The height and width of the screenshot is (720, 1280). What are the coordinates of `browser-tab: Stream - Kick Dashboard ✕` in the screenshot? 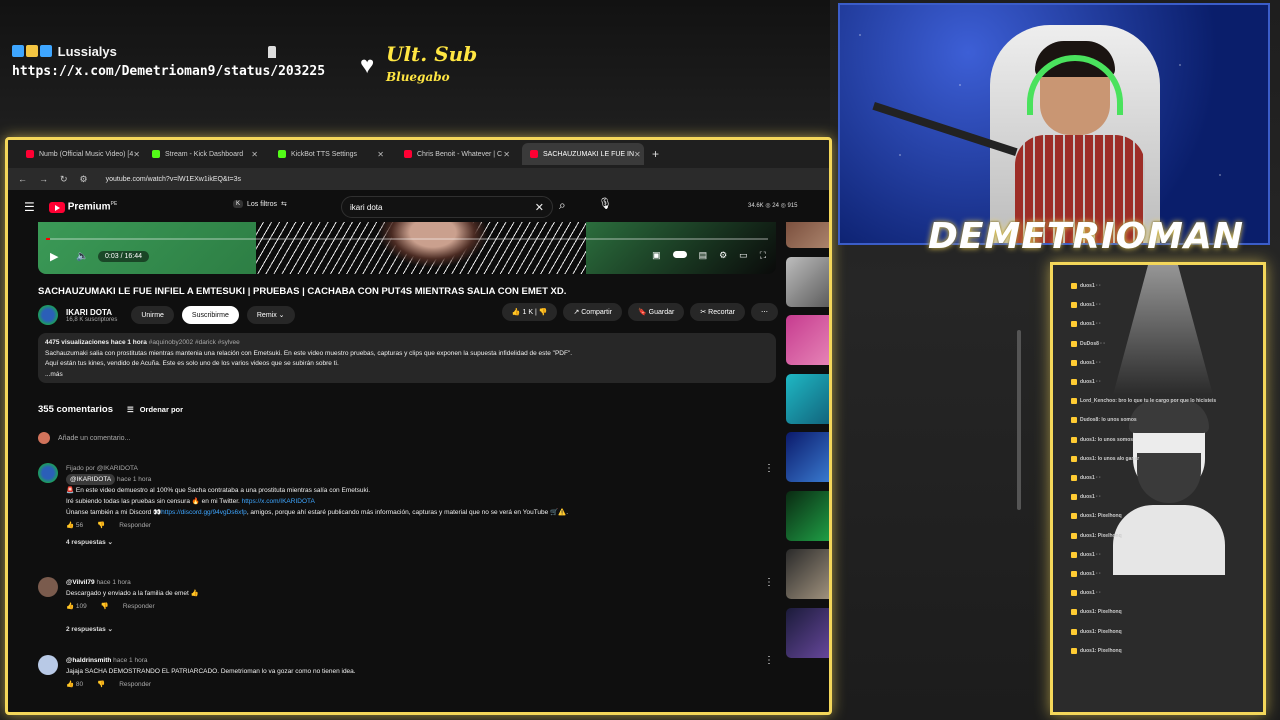 It's located at (205, 154).